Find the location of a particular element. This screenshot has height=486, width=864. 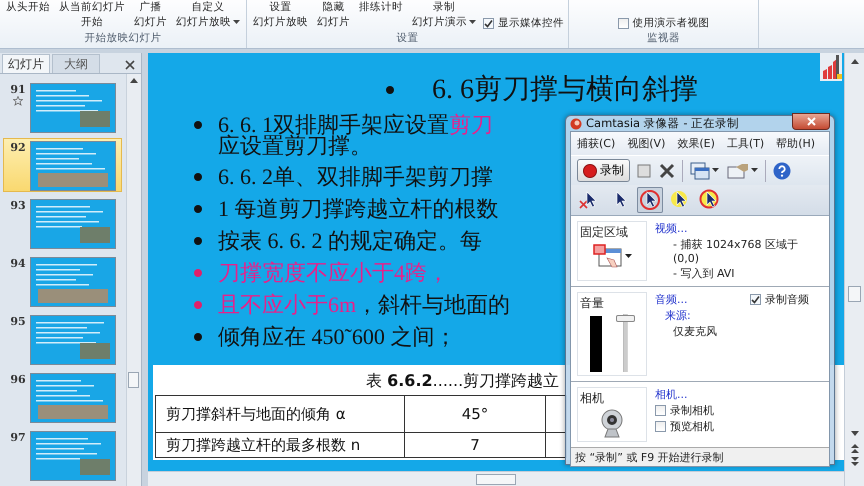

table-cell: 剪刀撑跨越立杆的最多根数 n is located at coordinates (280, 445).